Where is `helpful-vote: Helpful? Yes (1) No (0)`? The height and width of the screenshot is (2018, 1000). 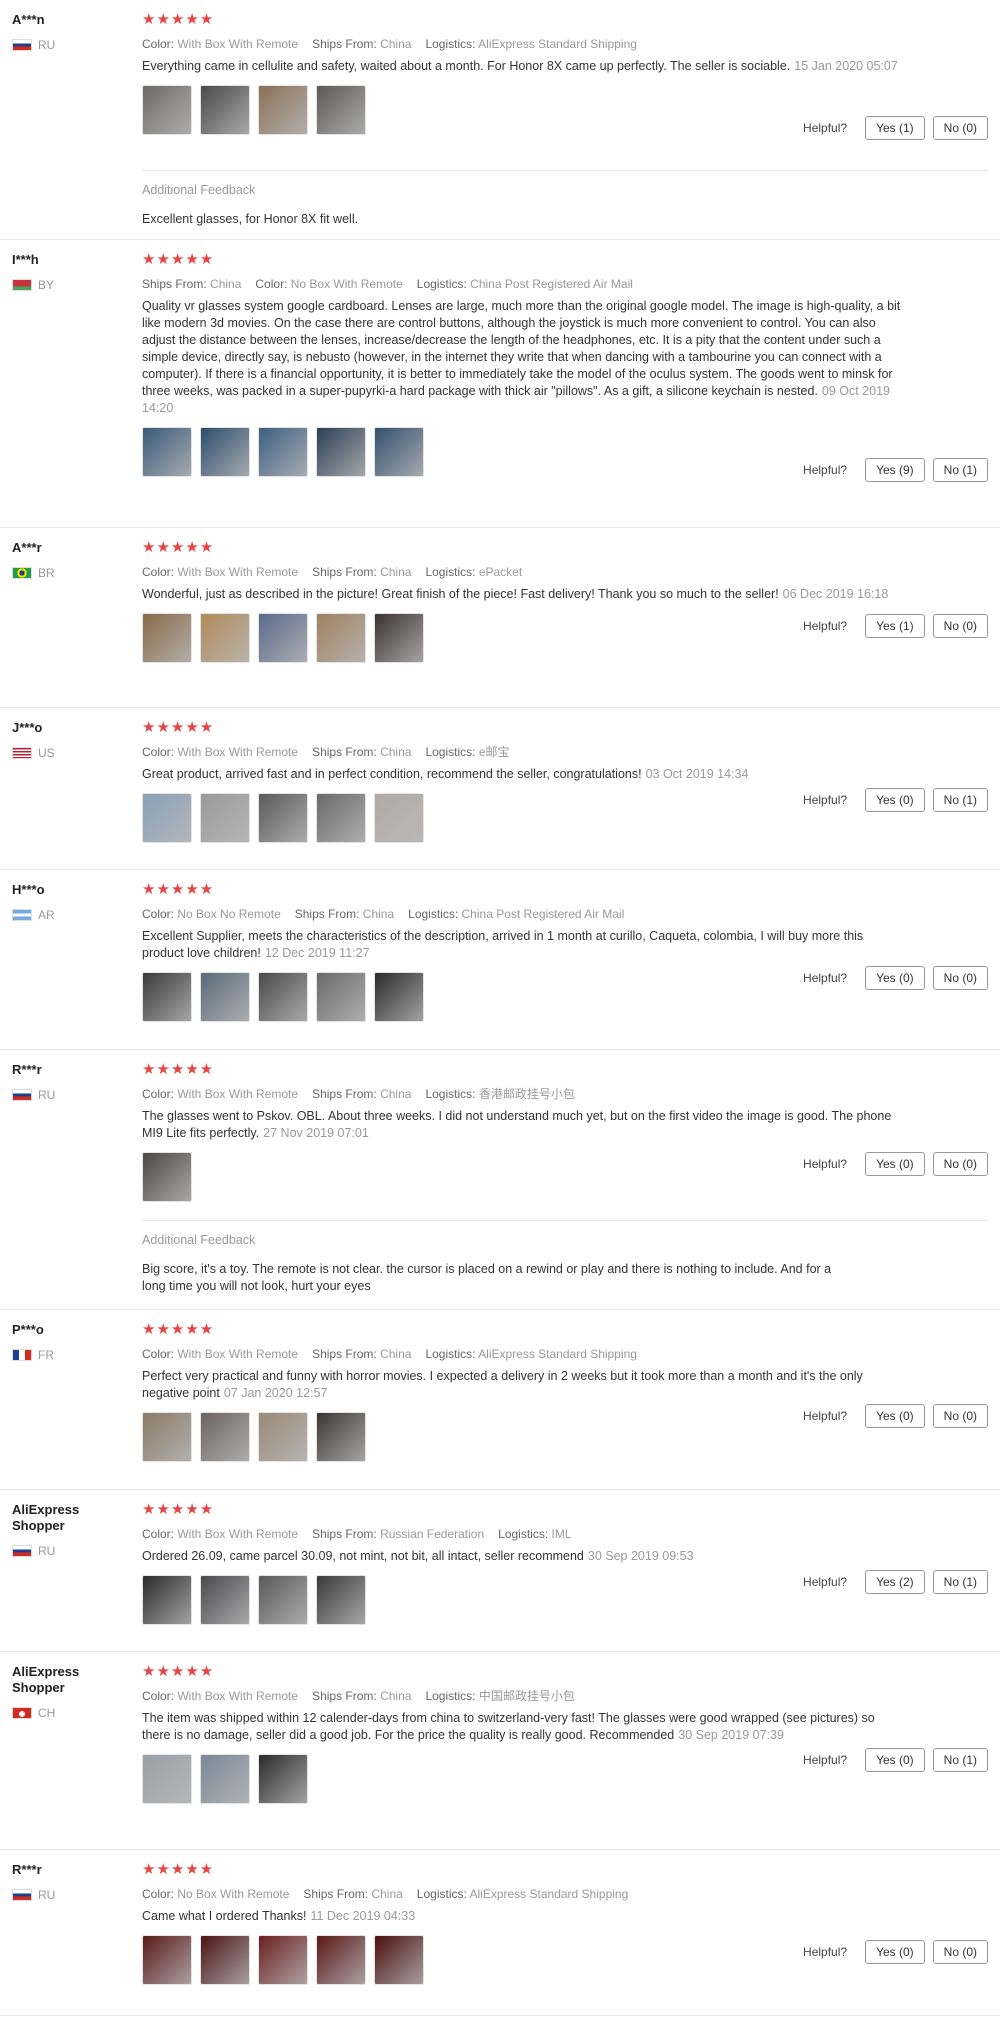
helpful-vote: Helpful? Yes (1) No (0) is located at coordinates (895, 128).